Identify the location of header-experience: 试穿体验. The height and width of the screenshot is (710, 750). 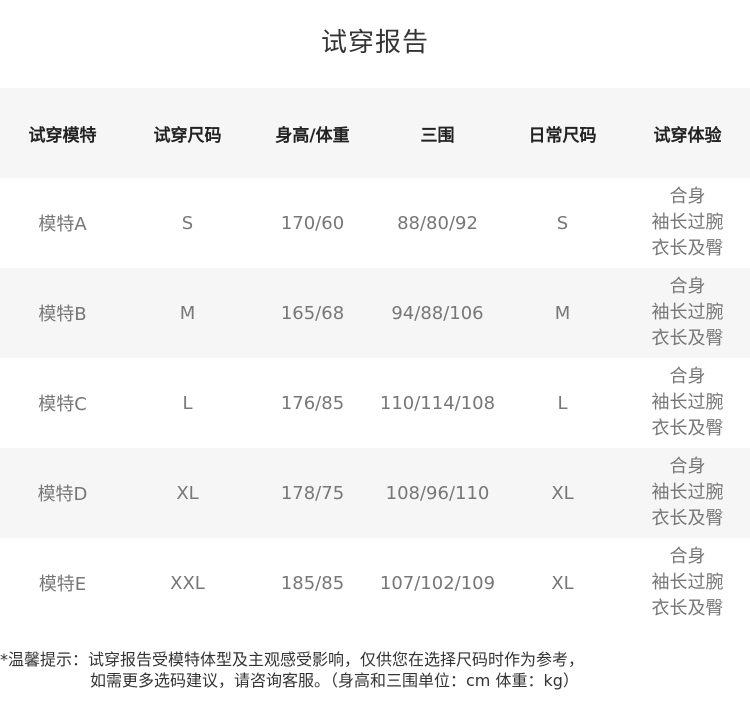
(687, 133).